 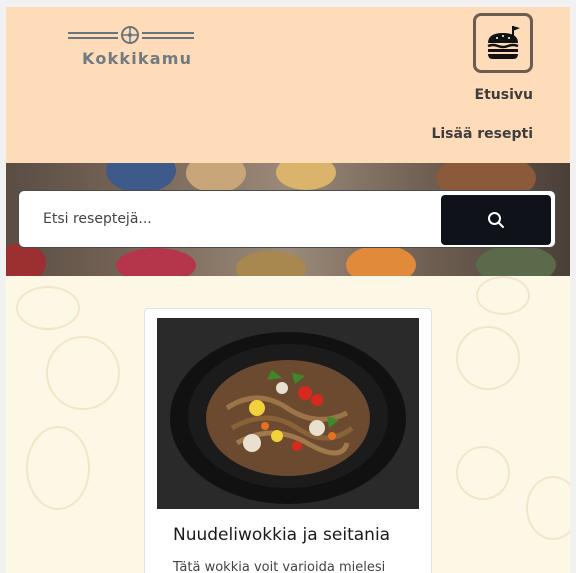 What do you see at coordinates (282, 535) in the screenshot?
I see `recipe-title: Nuudeliwokkia ja seitania` at bounding box center [282, 535].